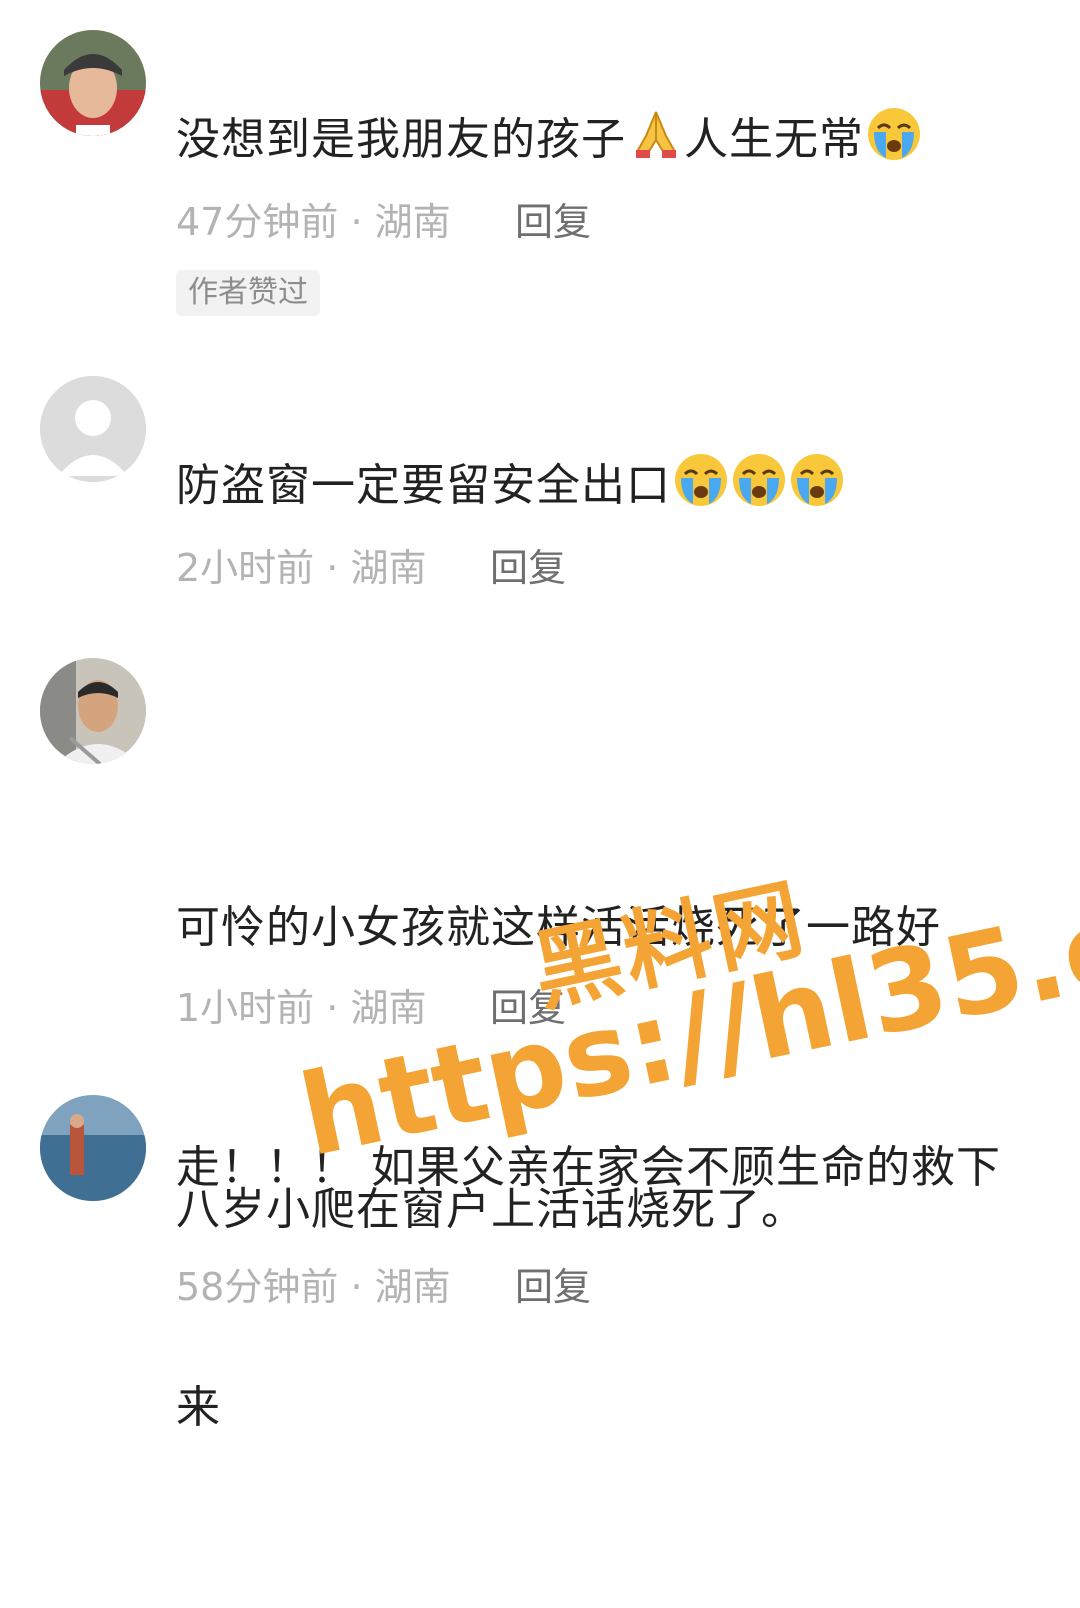  I want to click on author-liked-badge: 作者赞过, so click(248, 293).